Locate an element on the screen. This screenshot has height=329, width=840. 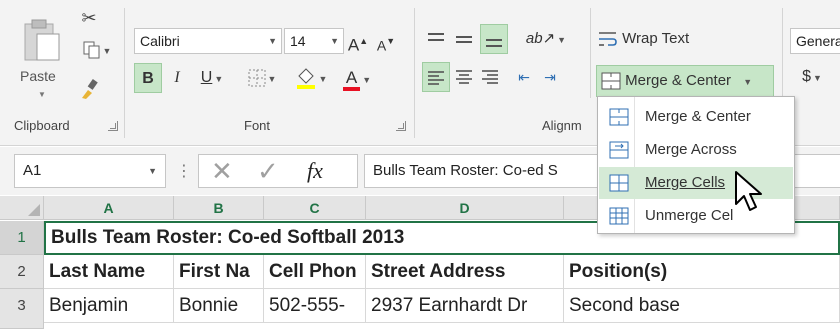
formula-content: Bulls Team Roster: Co-ed S is located at coordinates (465, 170).